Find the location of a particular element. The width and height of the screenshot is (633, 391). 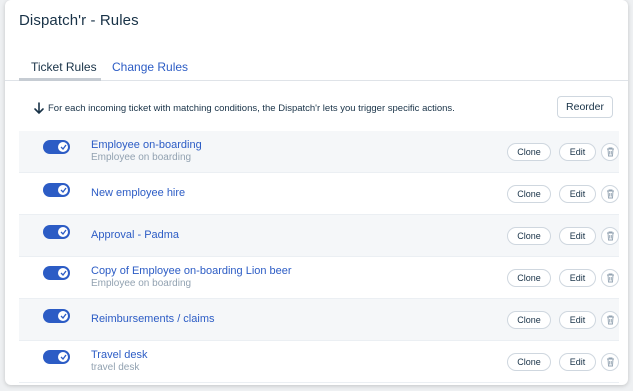

arrow-down-icon is located at coordinates (39, 108).